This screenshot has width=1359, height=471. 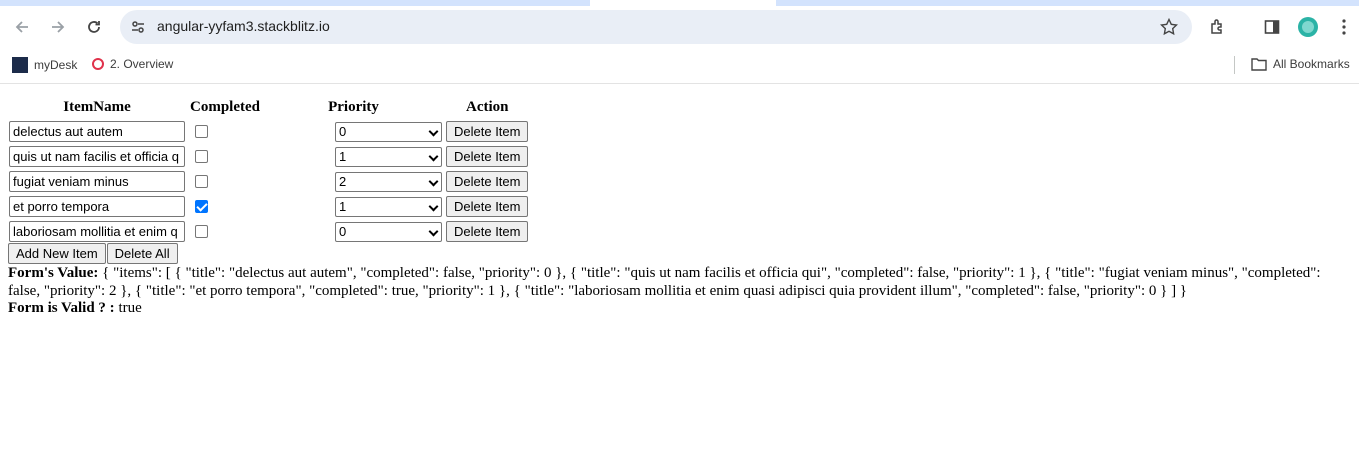 What do you see at coordinates (487, 107) in the screenshot?
I see `header-action: Action` at bounding box center [487, 107].